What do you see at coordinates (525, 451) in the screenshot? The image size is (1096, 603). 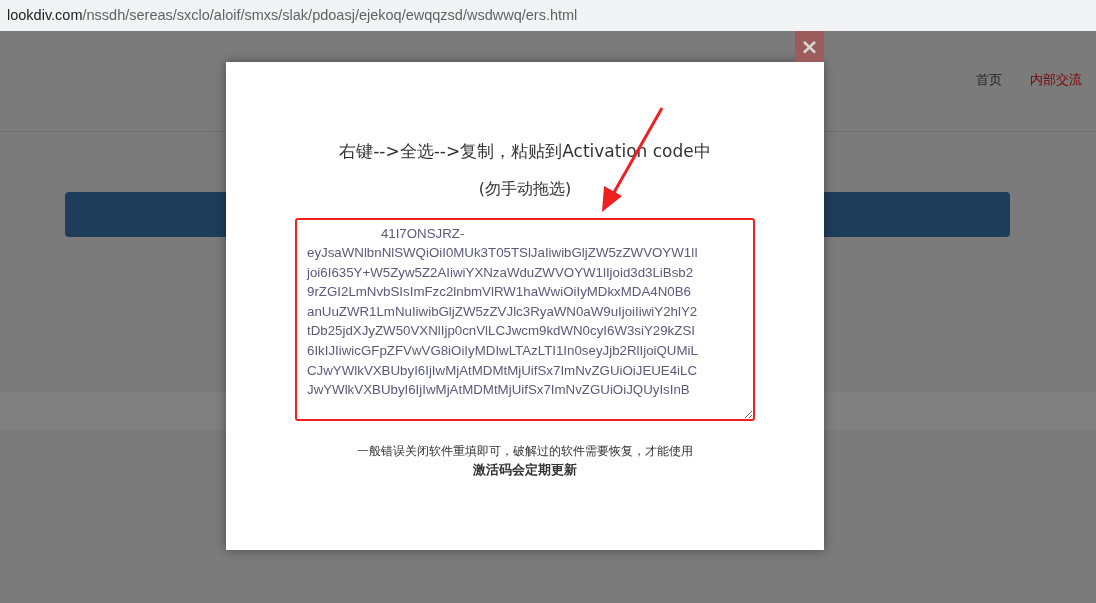 I see `note-text: 一般错误关闭软件重填即可，破解过的软件需要恢复，才能使用` at bounding box center [525, 451].